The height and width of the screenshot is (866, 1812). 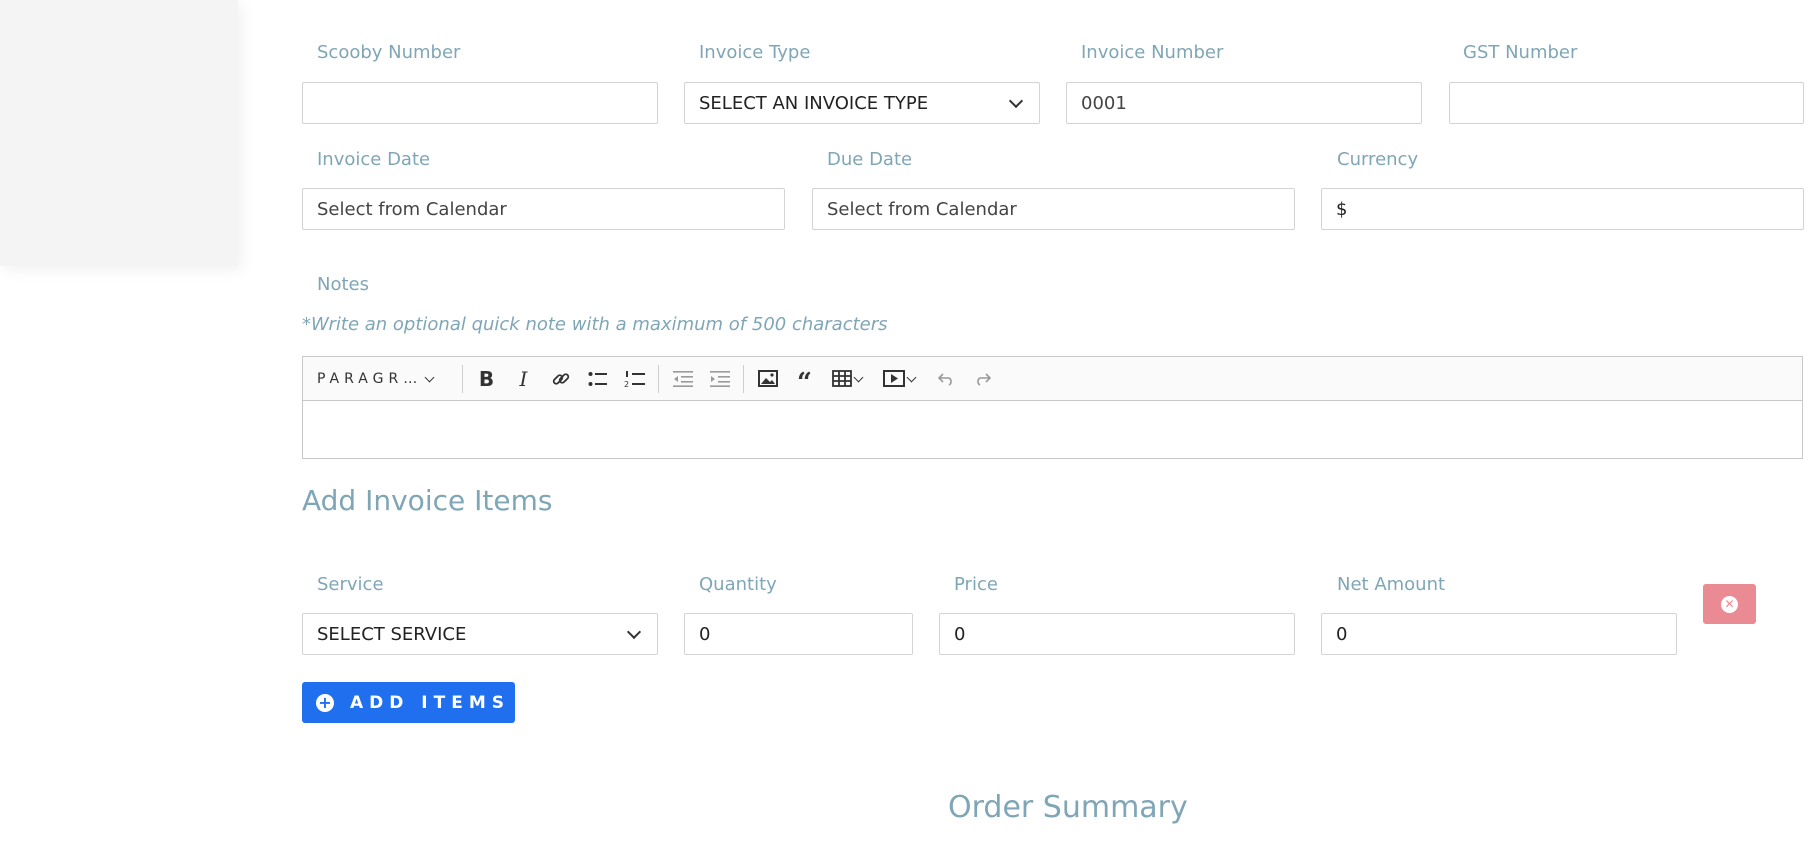 What do you see at coordinates (1520, 52) in the screenshot?
I see `gst-number-label: GST Number` at bounding box center [1520, 52].